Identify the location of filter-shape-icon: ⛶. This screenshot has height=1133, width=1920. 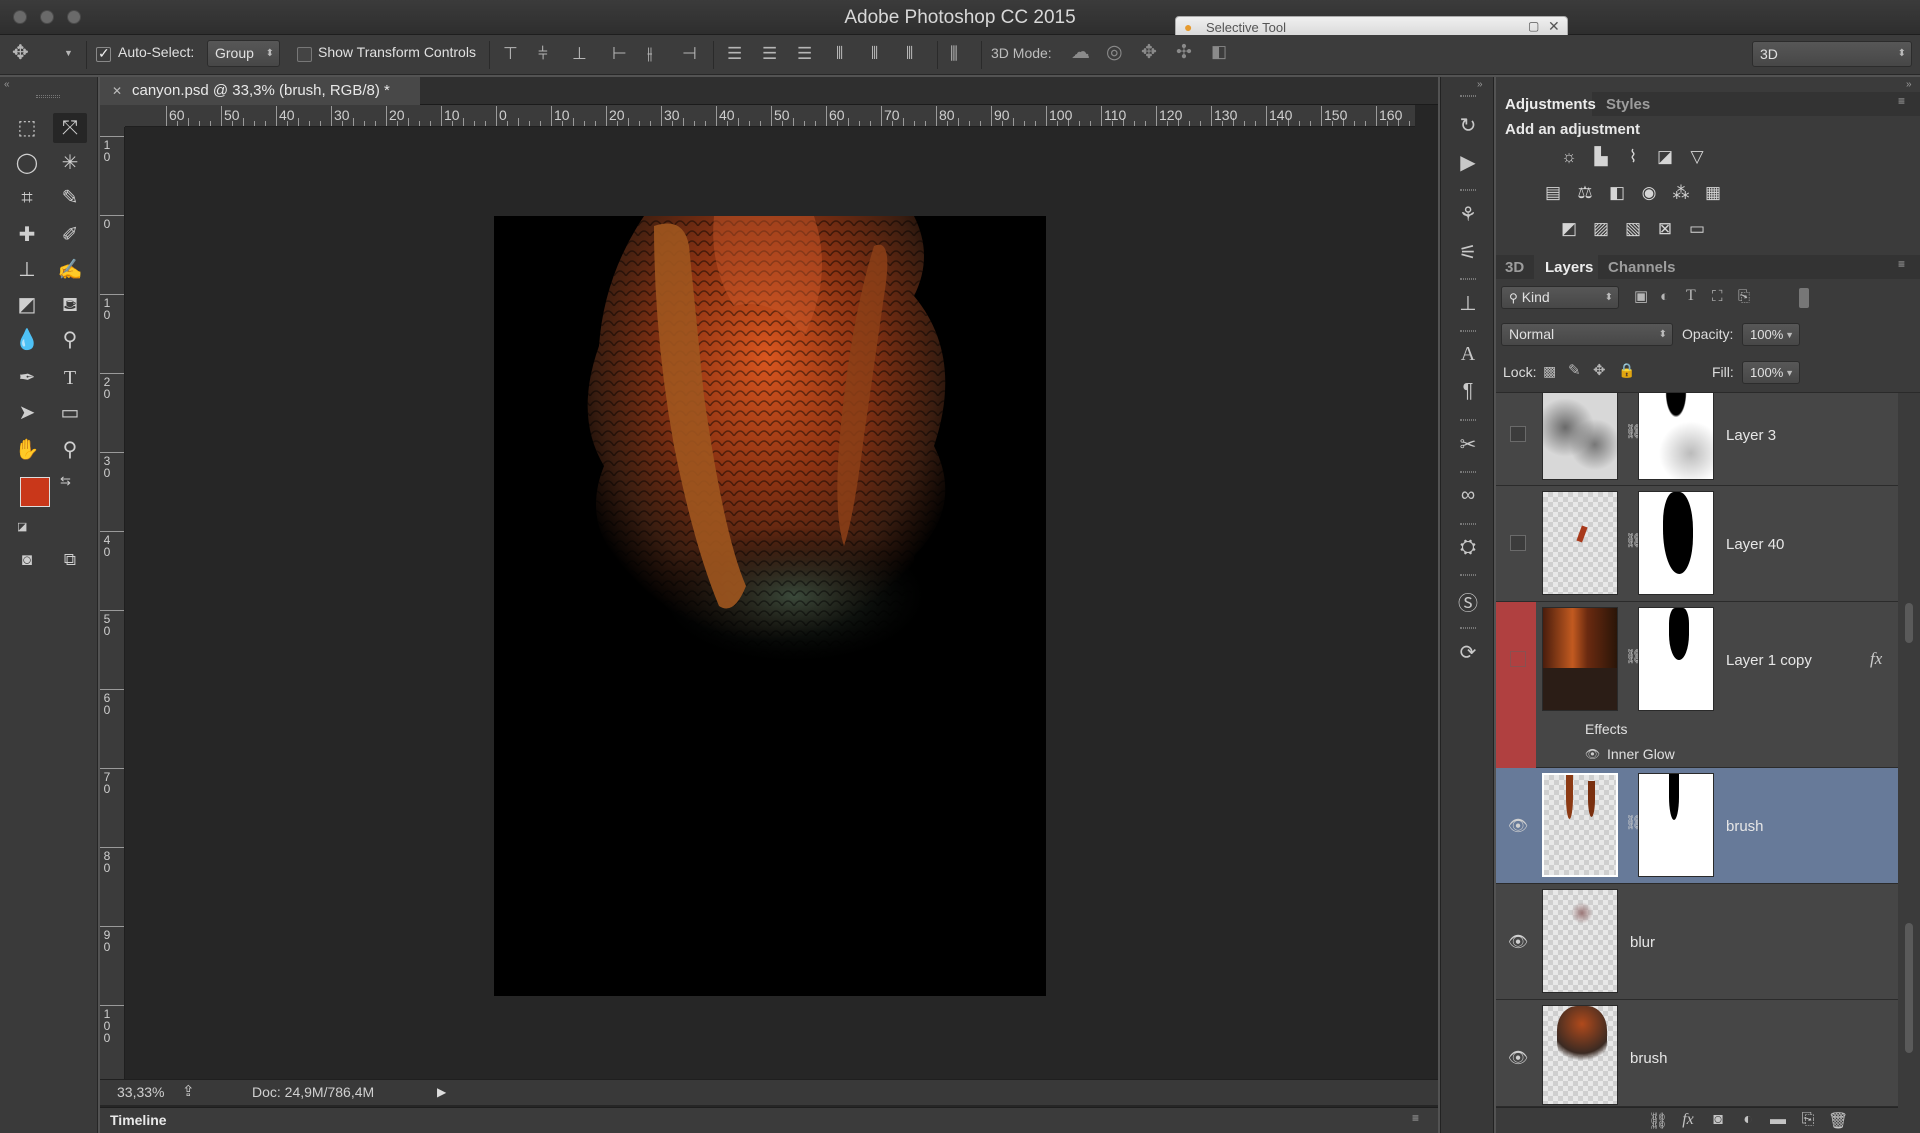
(1717, 296).